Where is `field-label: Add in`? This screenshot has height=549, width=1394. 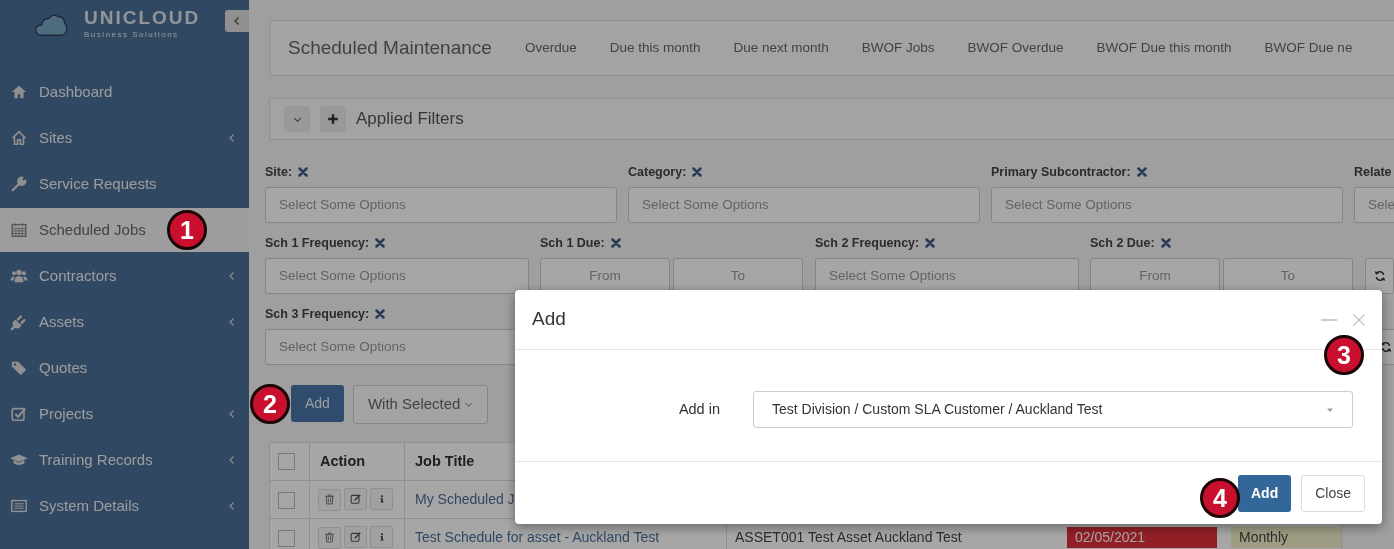
field-label: Add in is located at coordinates (698, 409).